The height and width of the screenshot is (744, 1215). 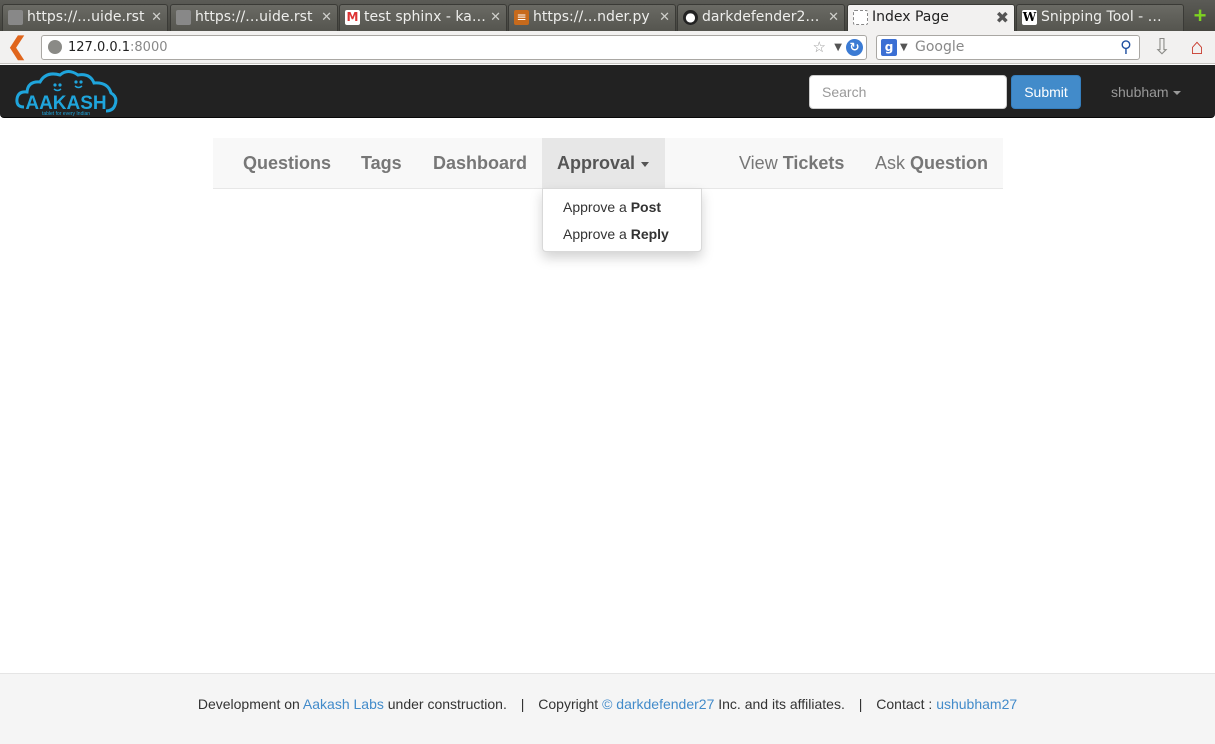 What do you see at coordinates (649, 234) in the screenshot?
I see `menu-item-bold: Reply` at bounding box center [649, 234].